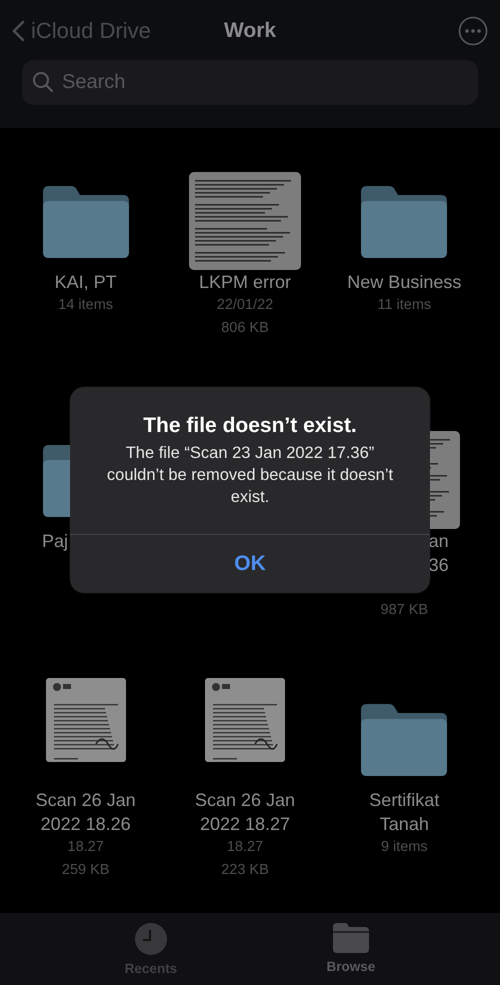  Describe the element at coordinates (250, 563) in the screenshot. I see `ok-button: OK` at that location.